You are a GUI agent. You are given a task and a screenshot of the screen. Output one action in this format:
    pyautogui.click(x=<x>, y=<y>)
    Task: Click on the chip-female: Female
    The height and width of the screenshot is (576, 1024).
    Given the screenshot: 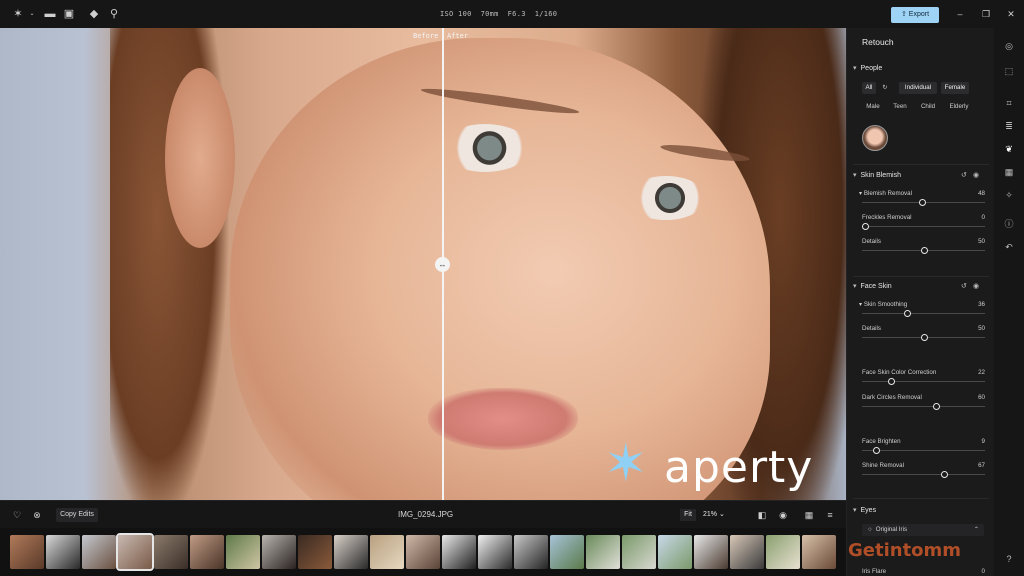 What is the action you would take?
    pyautogui.click(x=955, y=88)
    